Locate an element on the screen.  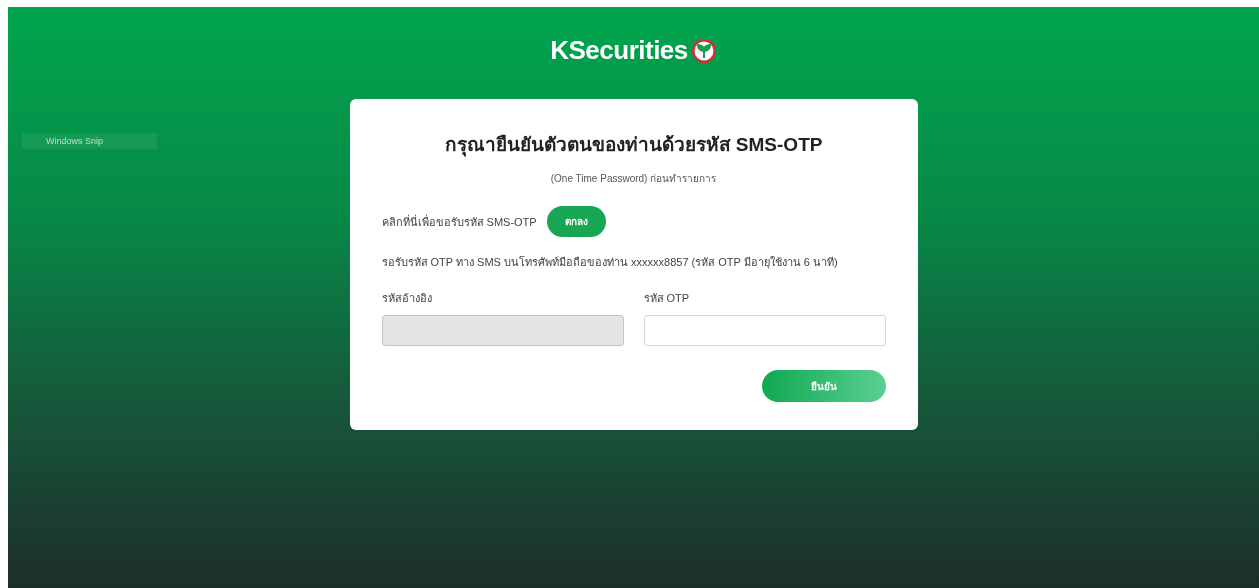
otp-info-text: รอรับรหัส OTP ทาง SMS บนโทรศัพท์มือถือของท่าน xxxxxx8857 (รหัส OTP มีอายุใช้งาน 6 นาที) is located at coordinates (610, 263).